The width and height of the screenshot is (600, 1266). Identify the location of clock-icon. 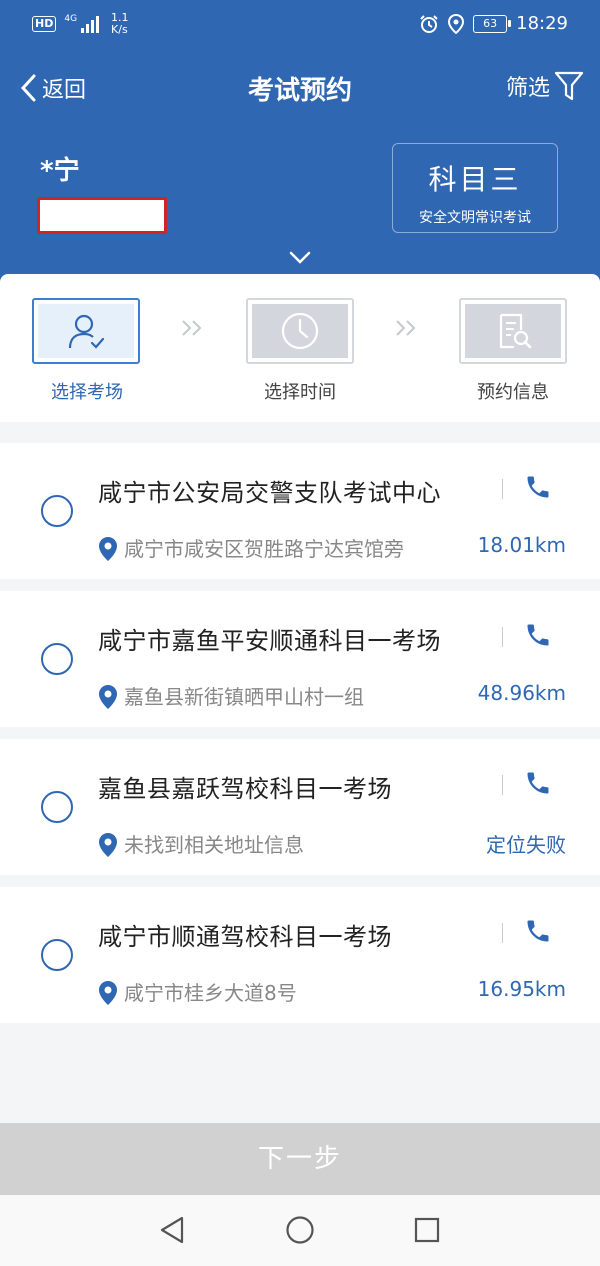
(300, 331).